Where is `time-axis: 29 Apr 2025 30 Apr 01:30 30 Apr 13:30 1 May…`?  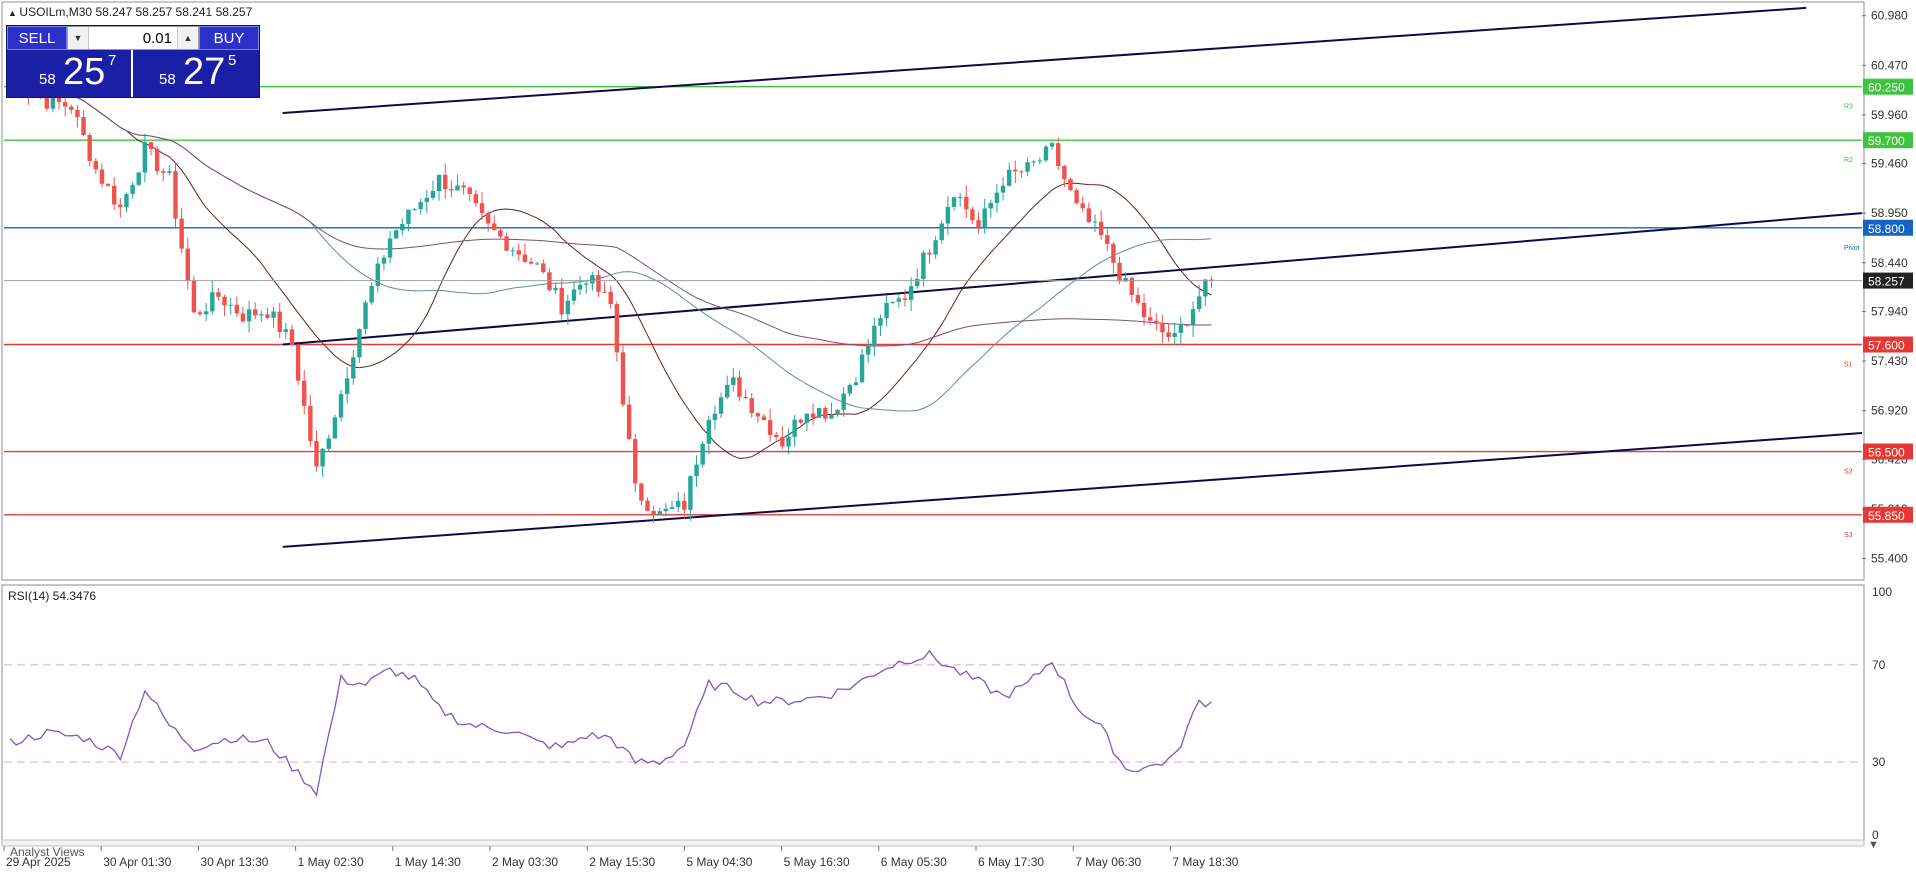
time-axis: 29 Apr 2025 30 Apr 01:30 30 Apr 13:30 1 May… is located at coordinates (621, 857).